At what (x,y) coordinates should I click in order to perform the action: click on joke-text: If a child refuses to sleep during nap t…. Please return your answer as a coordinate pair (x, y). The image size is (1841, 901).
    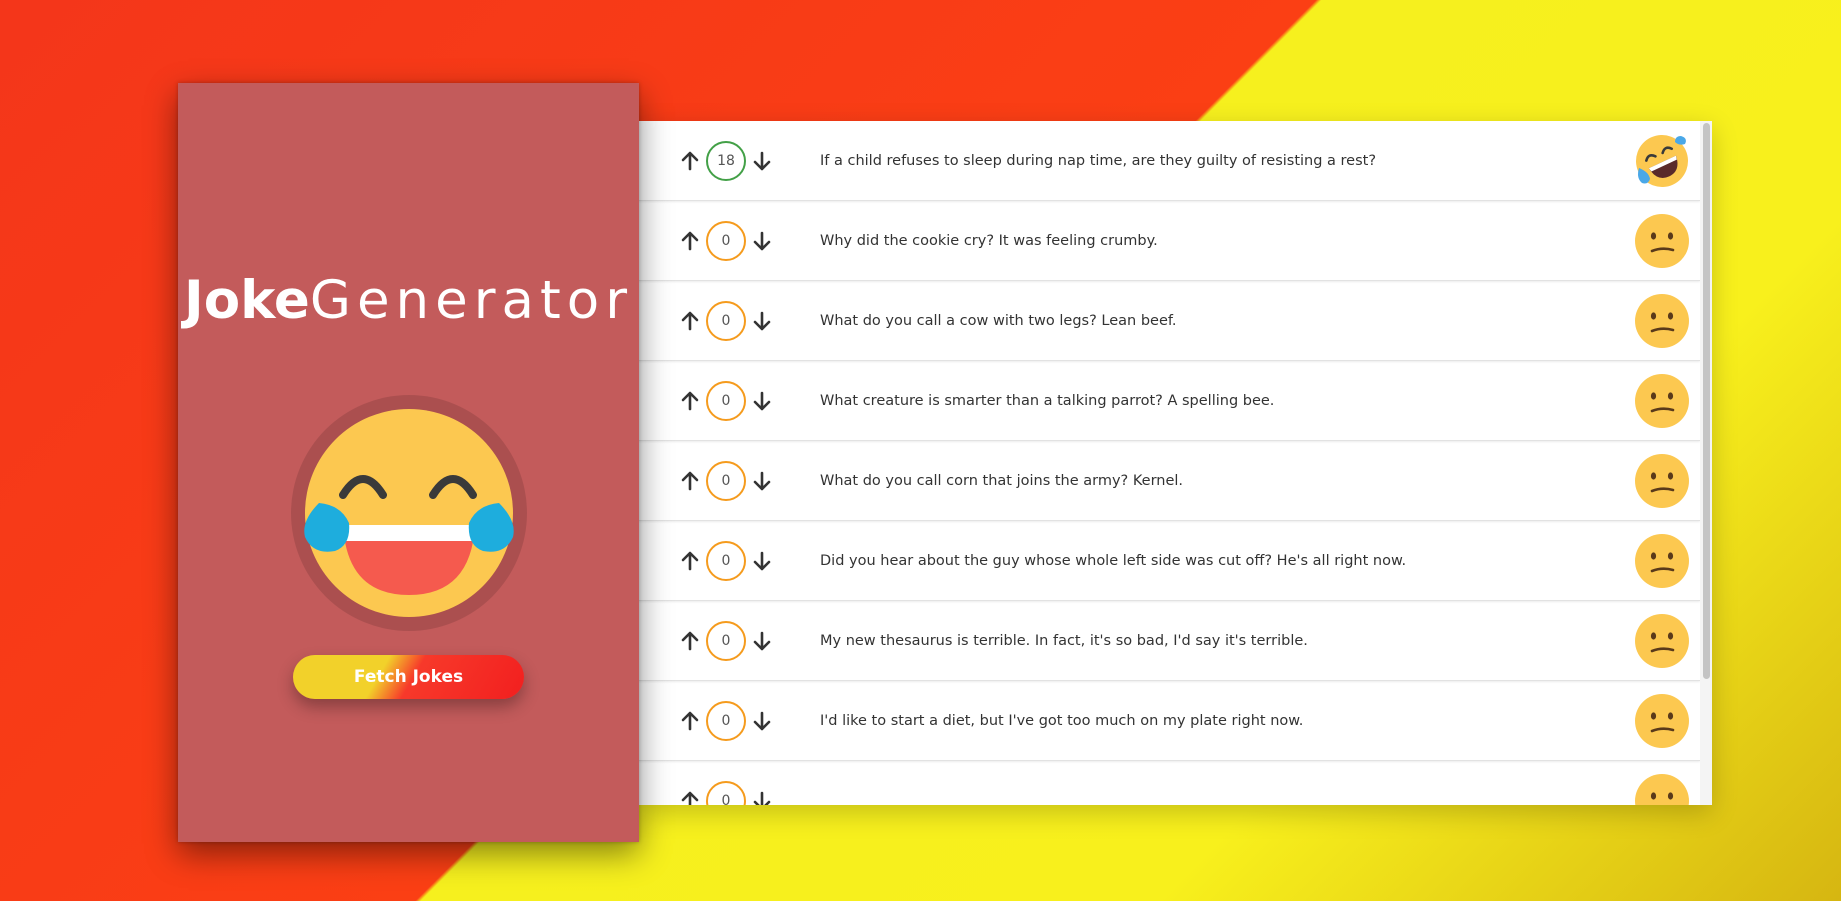
    Looking at the image, I should click on (1098, 160).